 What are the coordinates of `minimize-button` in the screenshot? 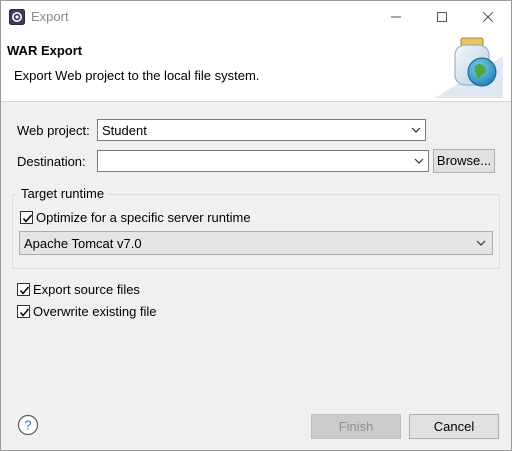 It's located at (396, 16).